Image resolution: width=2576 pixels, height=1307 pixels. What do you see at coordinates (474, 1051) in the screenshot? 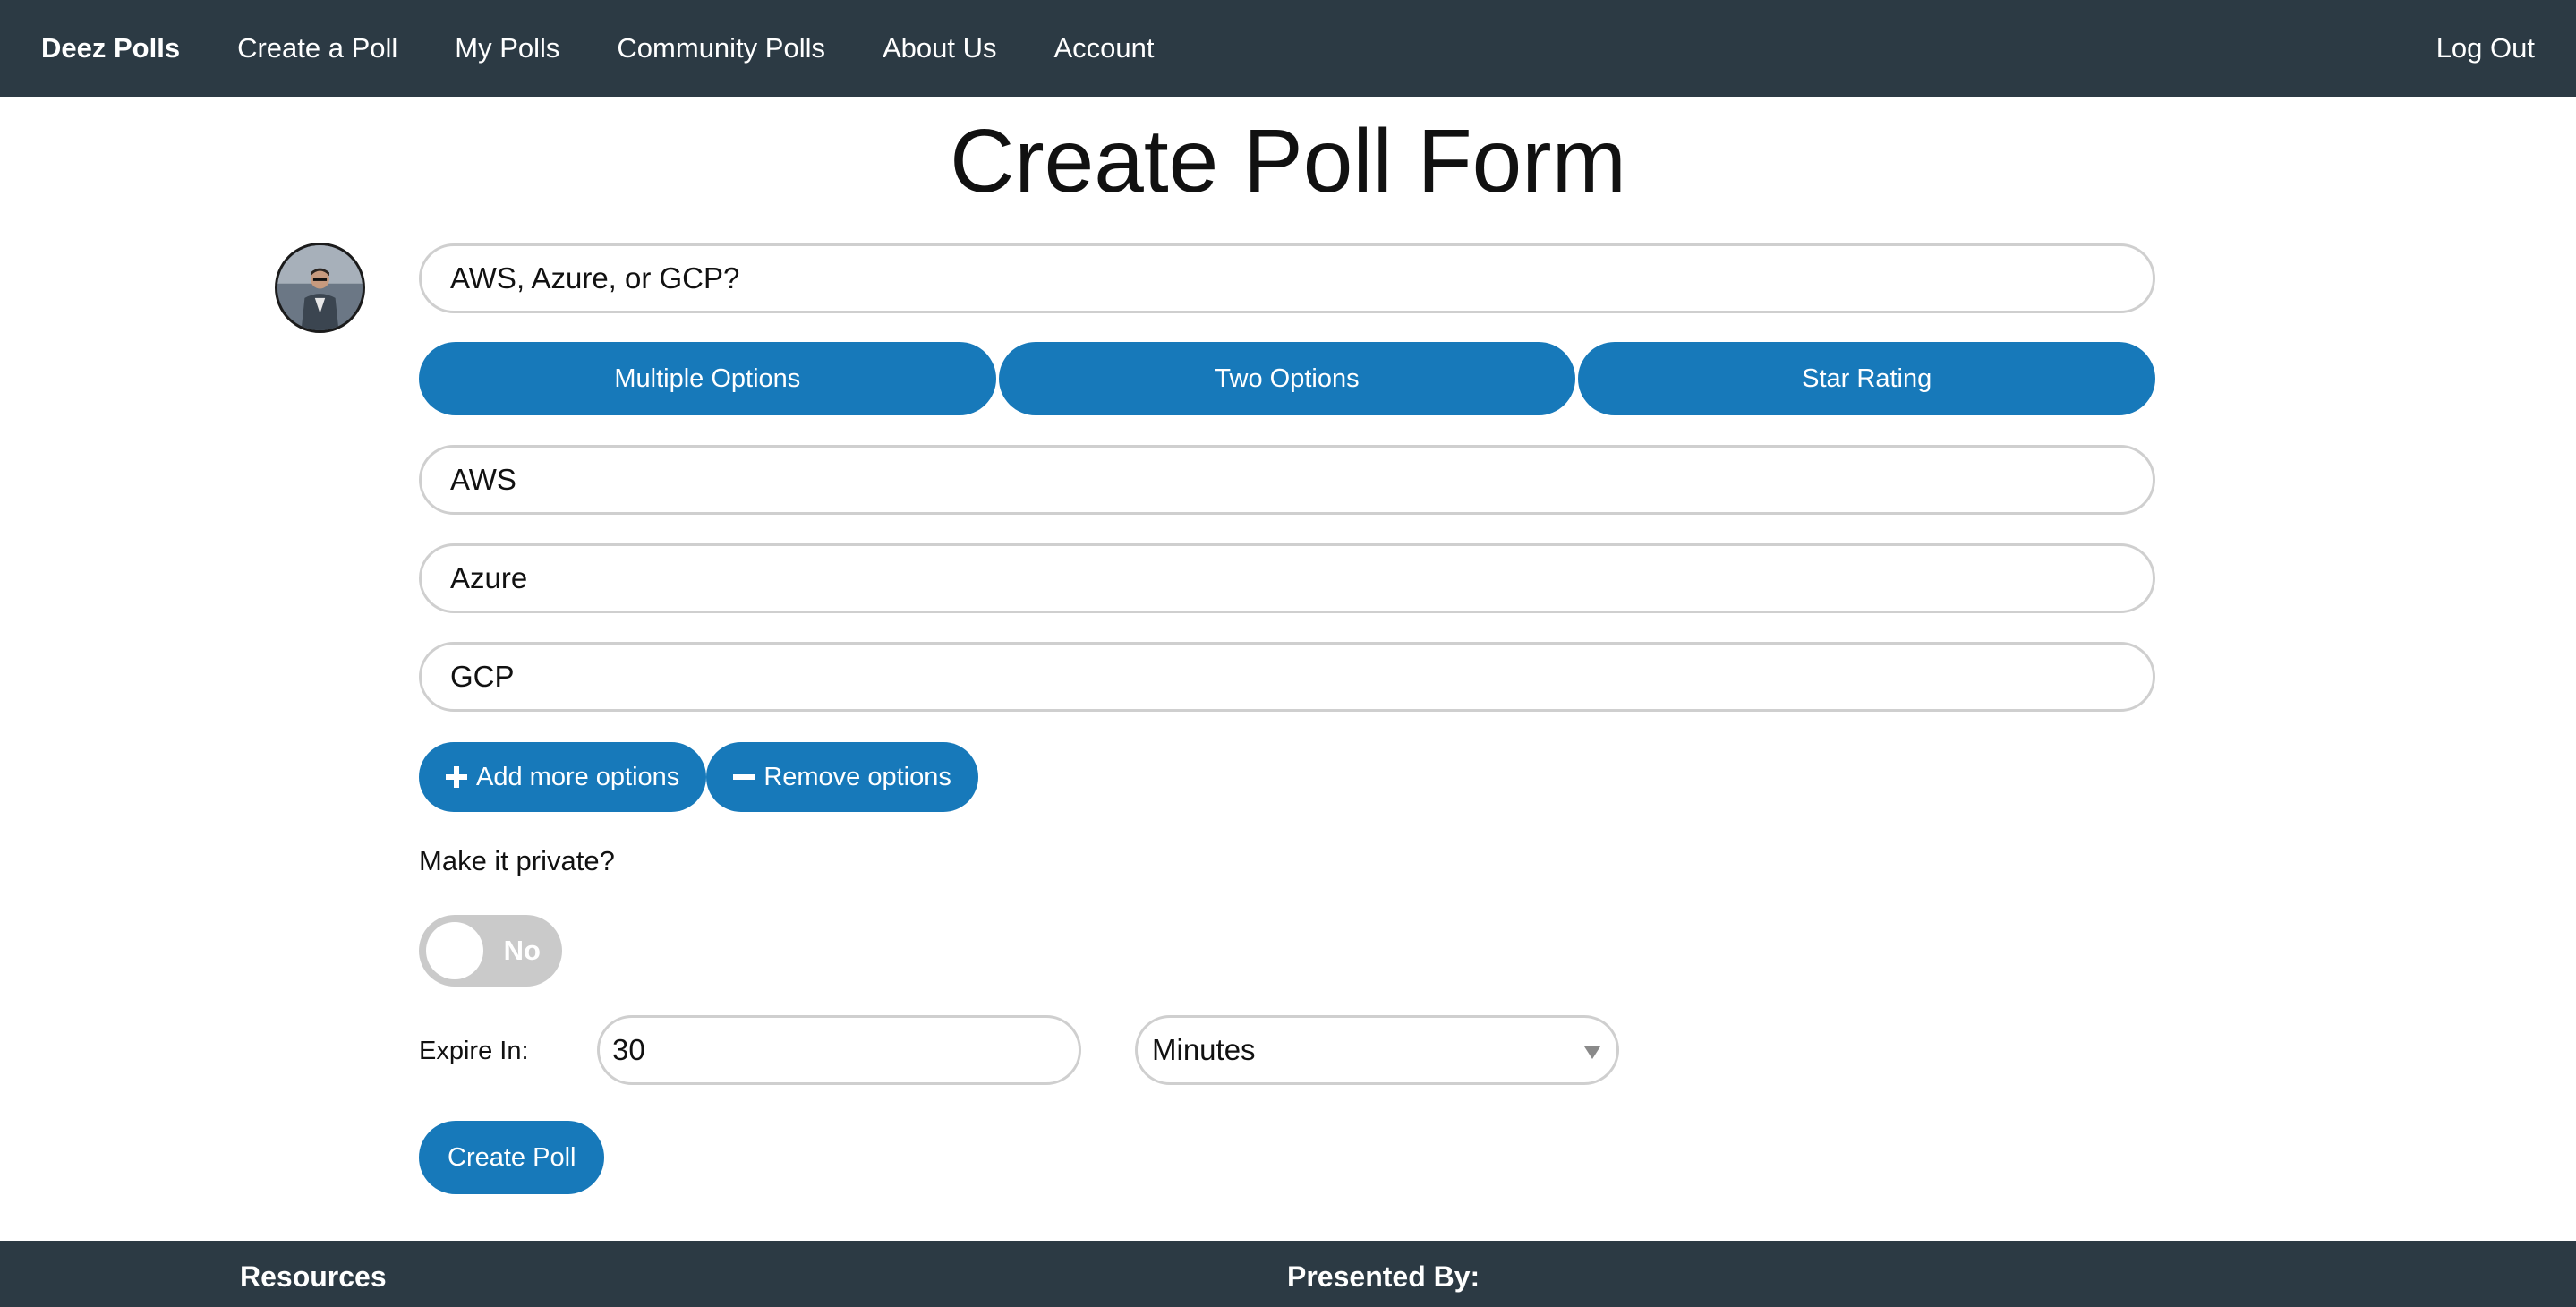
I see `expire-label: Expire In:` at bounding box center [474, 1051].